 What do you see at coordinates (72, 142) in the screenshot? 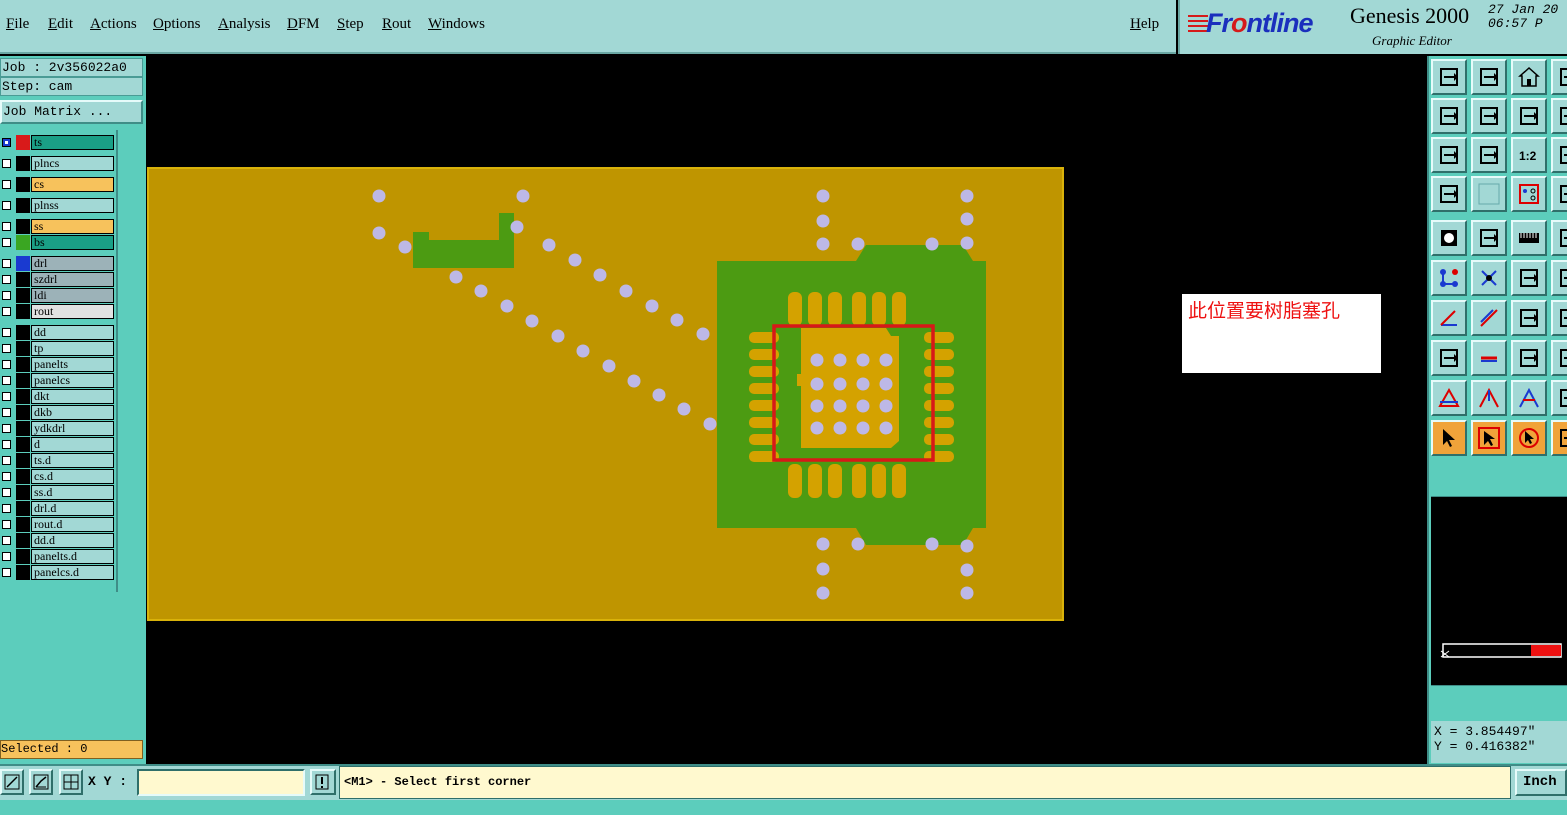
I see `layer-name: ts` at bounding box center [72, 142].